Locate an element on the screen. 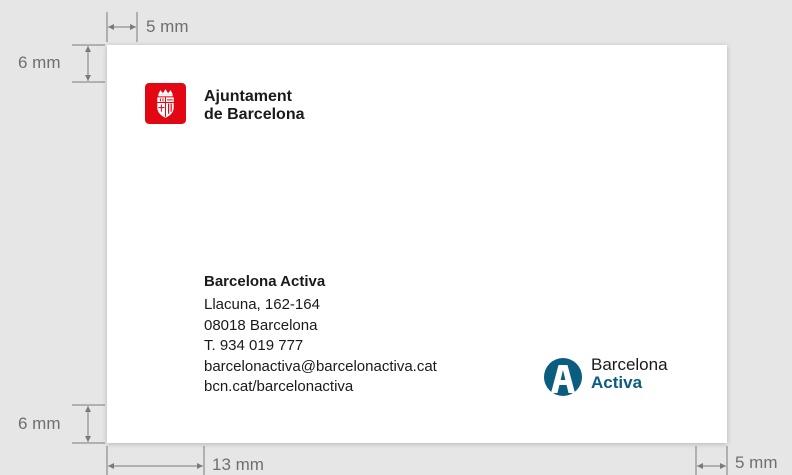  brand-word-barcelona: Barcelona is located at coordinates (629, 364).